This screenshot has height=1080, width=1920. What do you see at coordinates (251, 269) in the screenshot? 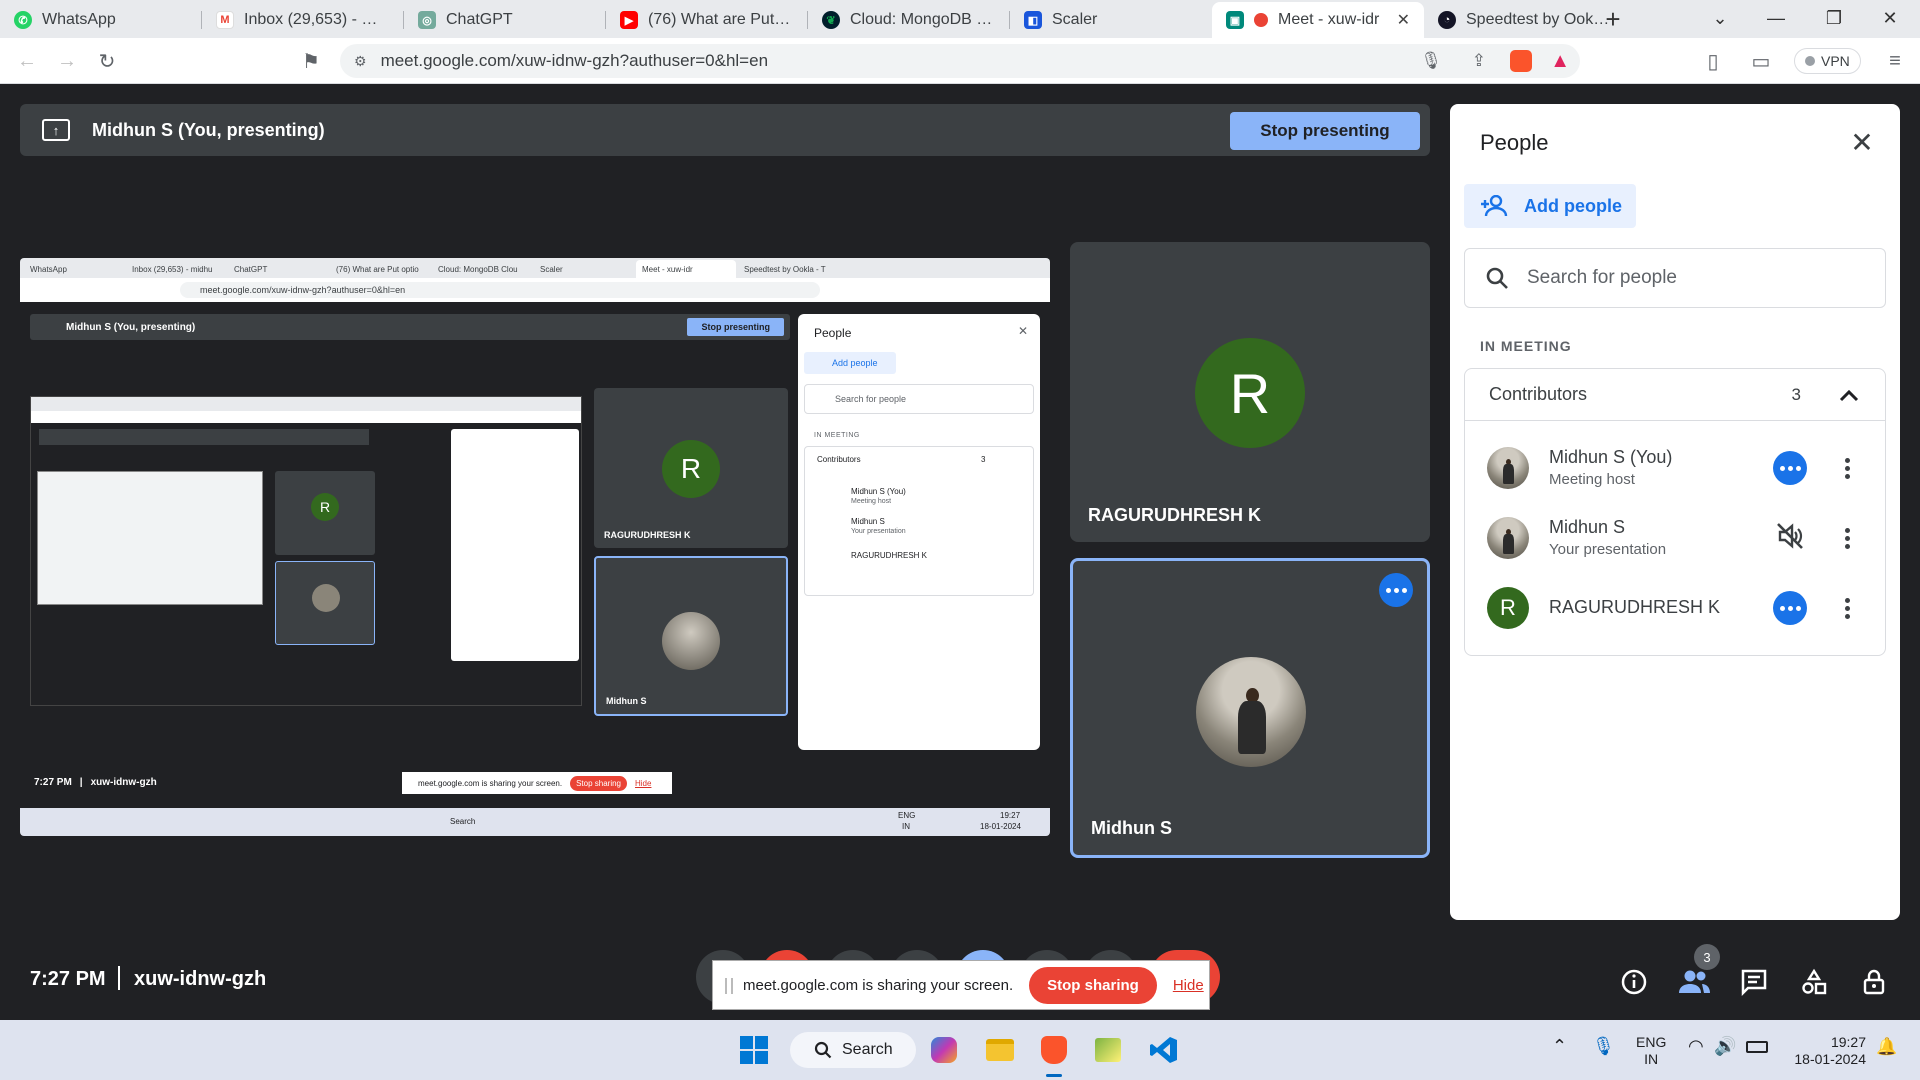
I see `mini-tab: ChatGPT` at bounding box center [251, 269].